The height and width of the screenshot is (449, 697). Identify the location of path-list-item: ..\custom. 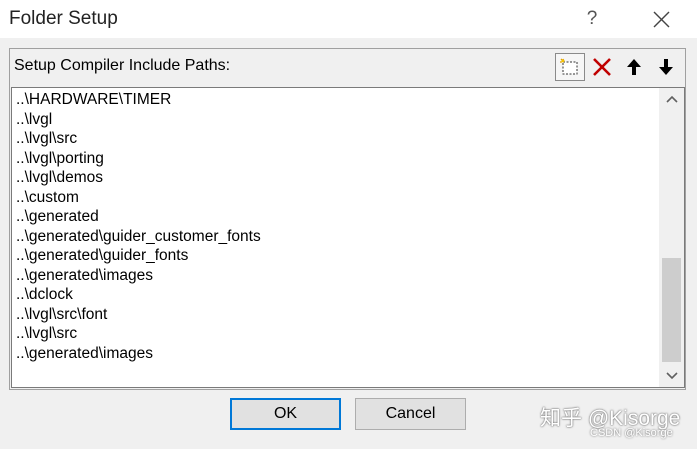
(336, 198).